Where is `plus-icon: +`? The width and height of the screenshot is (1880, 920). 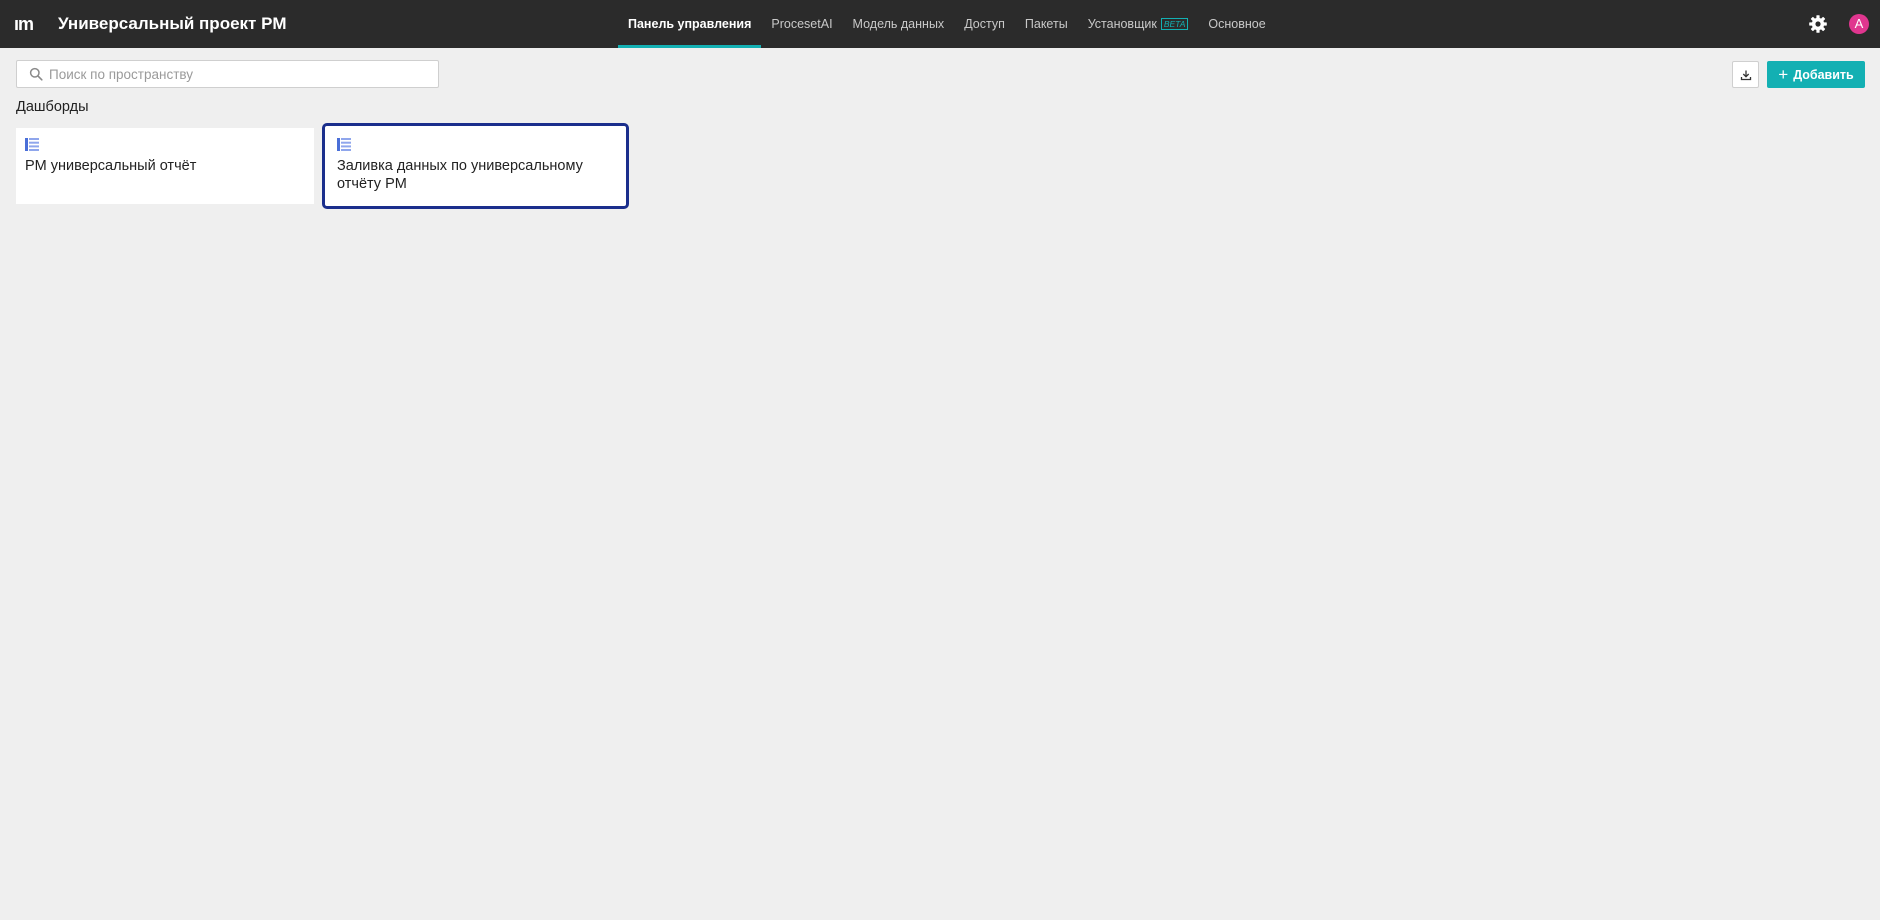 plus-icon: + is located at coordinates (1783, 74).